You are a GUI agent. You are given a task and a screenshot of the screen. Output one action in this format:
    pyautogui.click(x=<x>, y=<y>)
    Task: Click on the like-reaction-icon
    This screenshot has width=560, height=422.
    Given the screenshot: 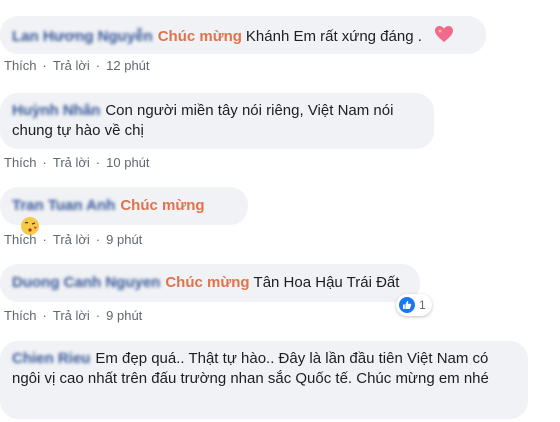 What is the action you would take?
    pyautogui.click(x=407, y=305)
    